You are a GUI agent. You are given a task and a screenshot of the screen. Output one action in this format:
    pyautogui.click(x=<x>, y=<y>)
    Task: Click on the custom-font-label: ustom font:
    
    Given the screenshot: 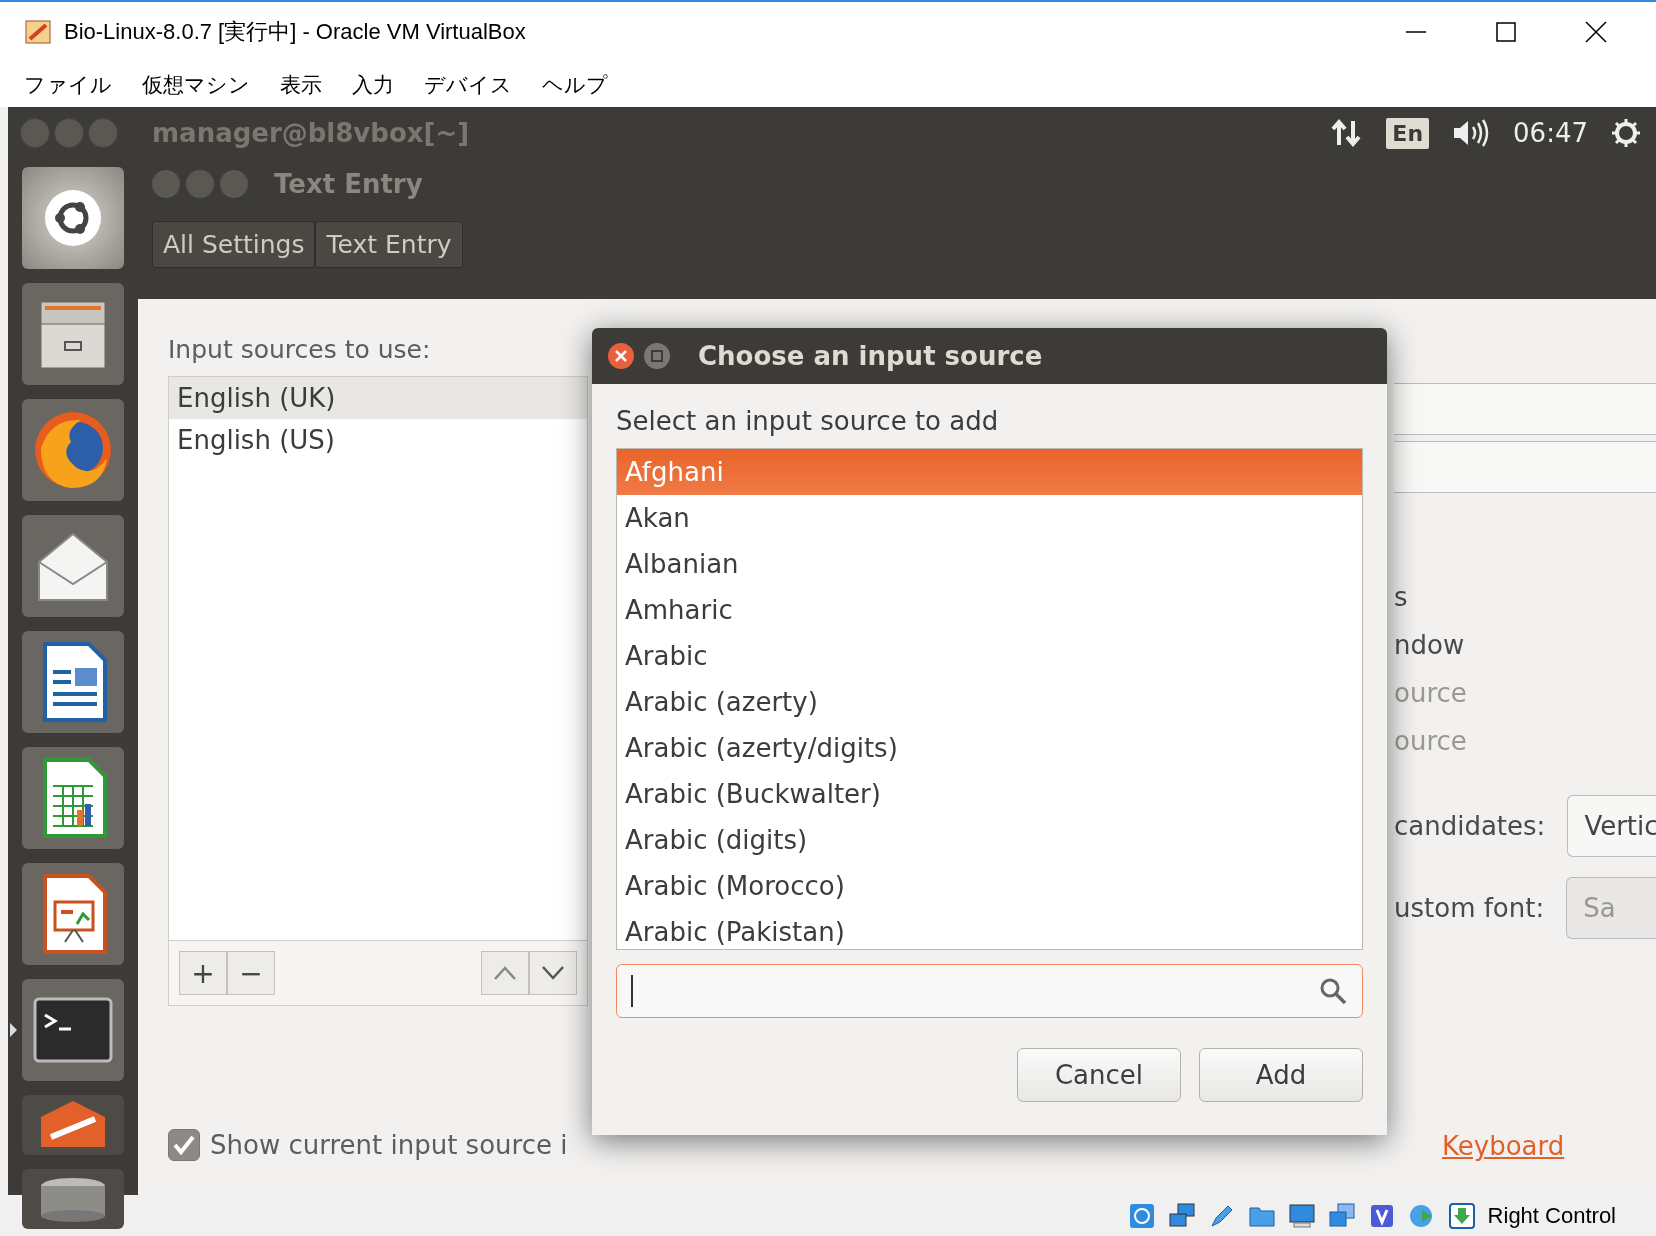 What is the action you would take?
    pyautogui.click(x=1469, y=908)
    